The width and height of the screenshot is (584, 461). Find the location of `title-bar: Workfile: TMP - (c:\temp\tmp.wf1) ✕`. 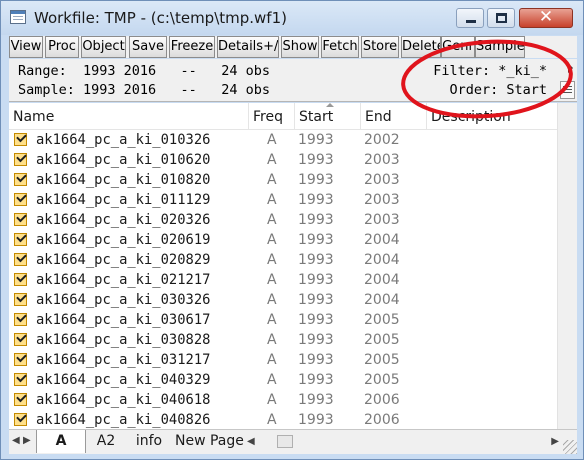

title-bar: Workfile: TMP - (c:\temp\tmp.wf1) ✕ is located at coordinates (292, 18).